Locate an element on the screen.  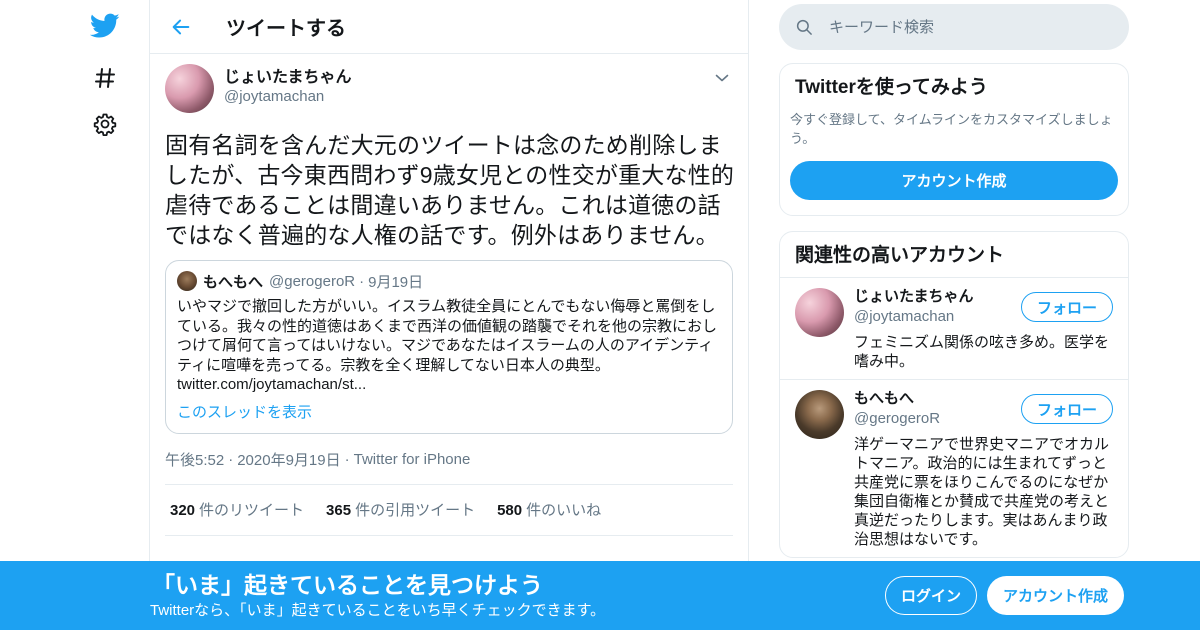
quotes-count: 365 is located at coordinates (339, 510).